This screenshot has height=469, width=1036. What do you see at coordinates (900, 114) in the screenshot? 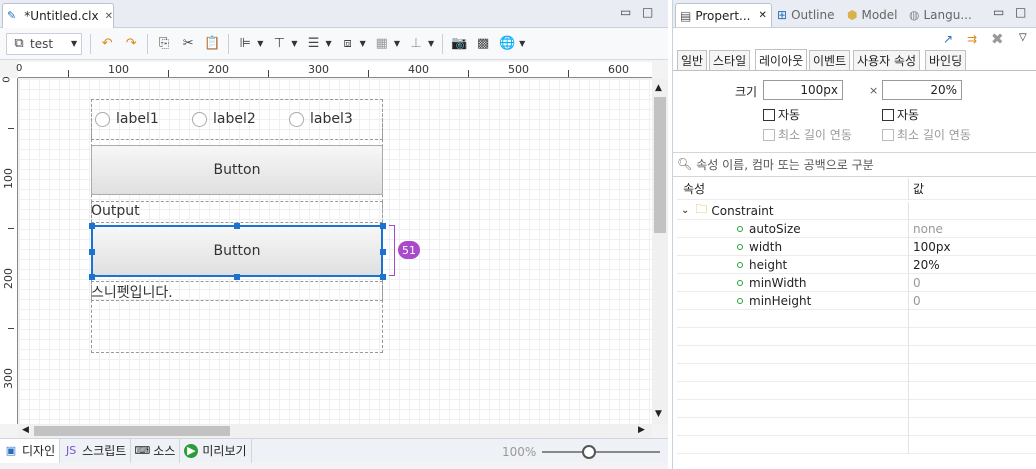
I see `height-auto-checkbox: 자동` at bounding box center [900, 114].